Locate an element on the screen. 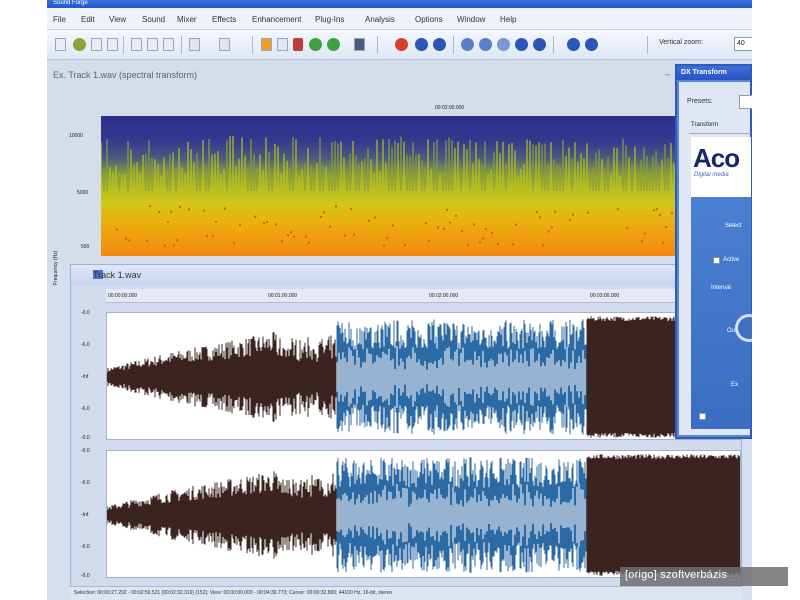 The width and height of the screenshot is (800, 600). toolbar: Vertical zoom: 40 is located at coordinates (399, 45).